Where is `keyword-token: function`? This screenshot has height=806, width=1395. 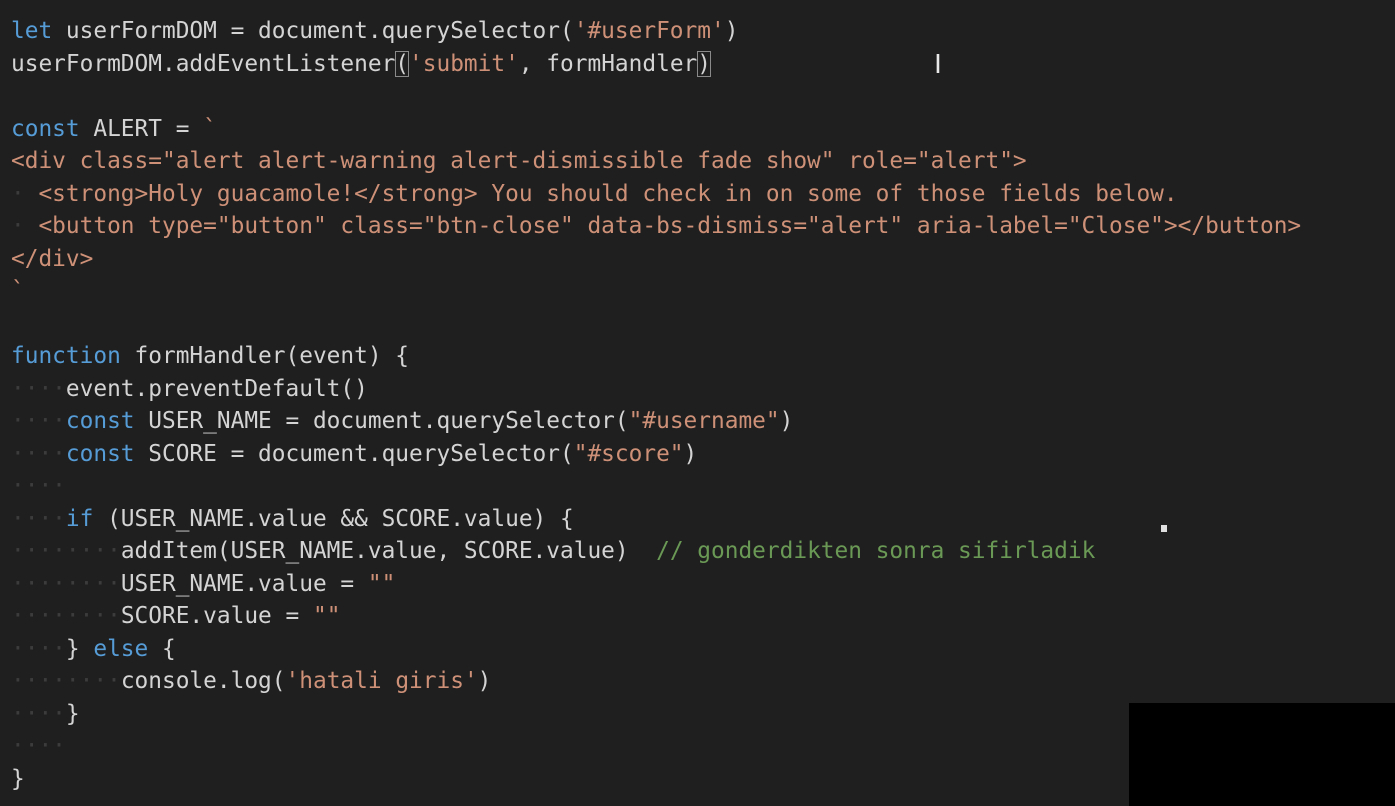 keyword-token: function is located at coordinates (66, 356).